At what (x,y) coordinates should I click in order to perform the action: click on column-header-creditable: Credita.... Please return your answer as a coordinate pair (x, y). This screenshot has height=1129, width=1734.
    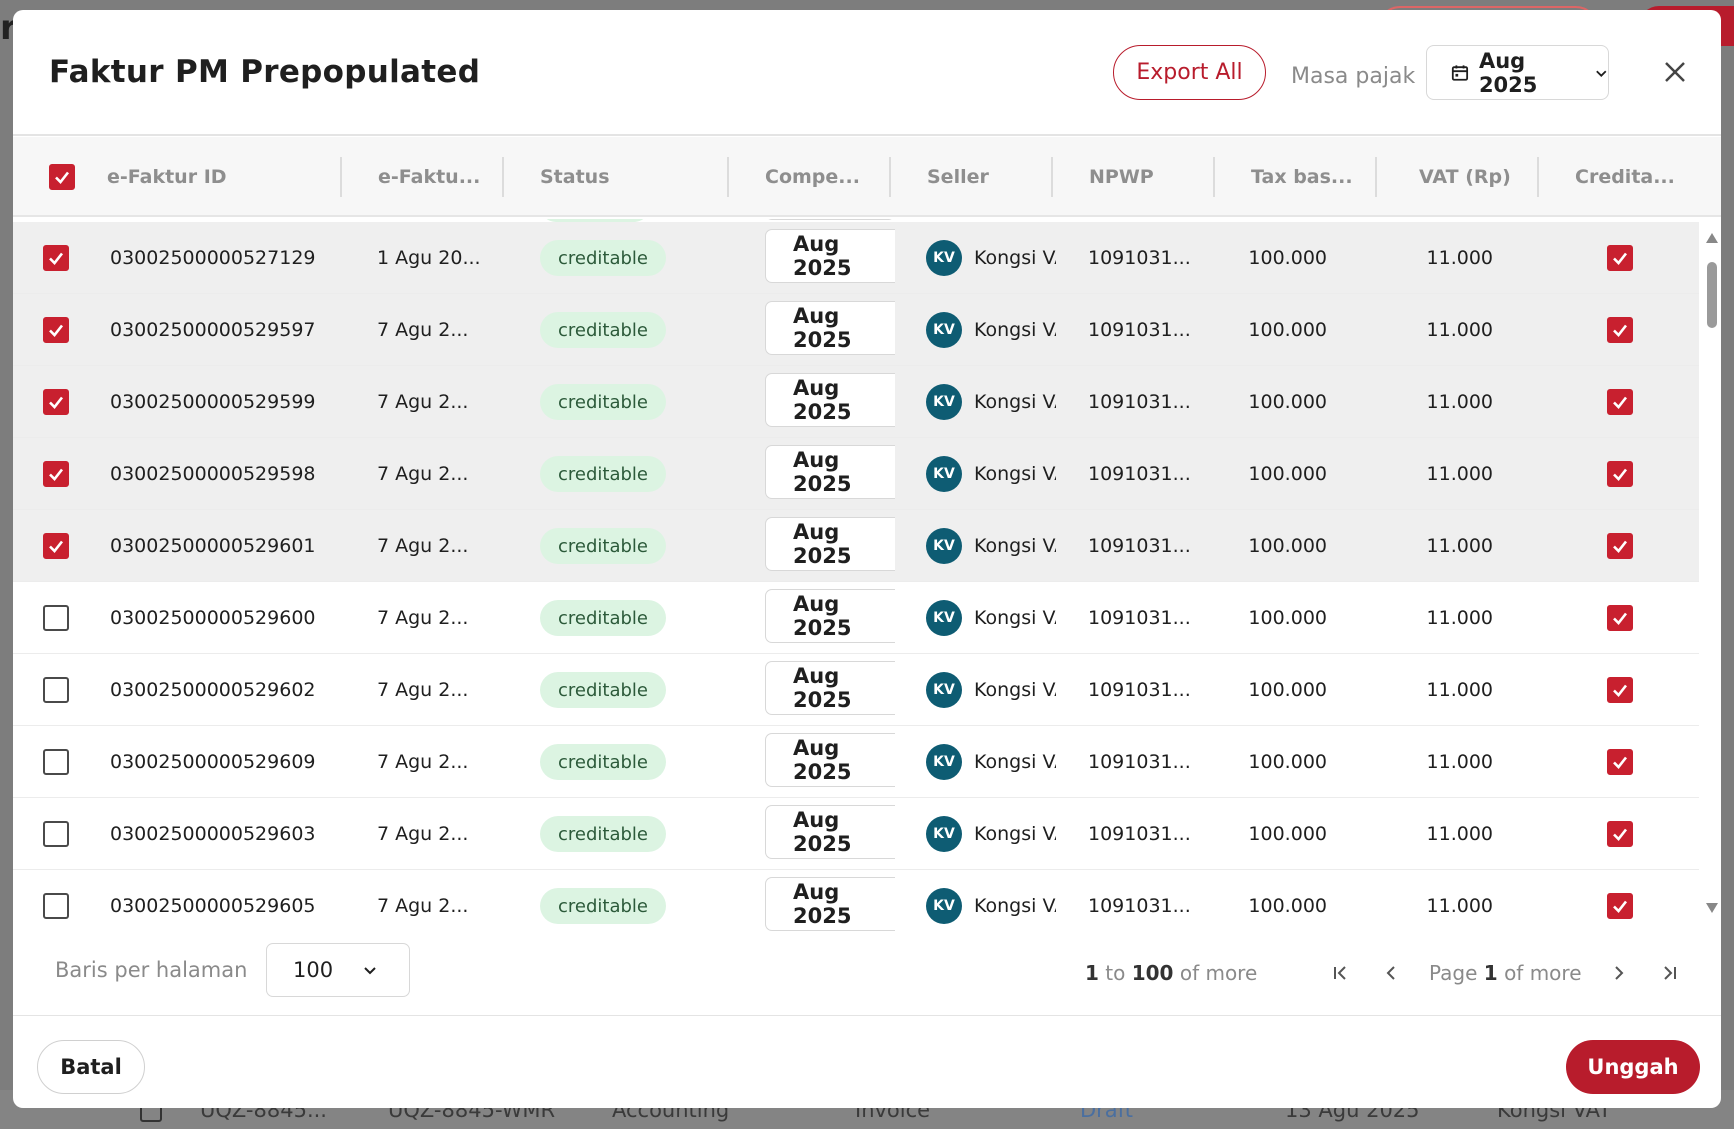
    Looking at the image, I should click on (1625, 177).